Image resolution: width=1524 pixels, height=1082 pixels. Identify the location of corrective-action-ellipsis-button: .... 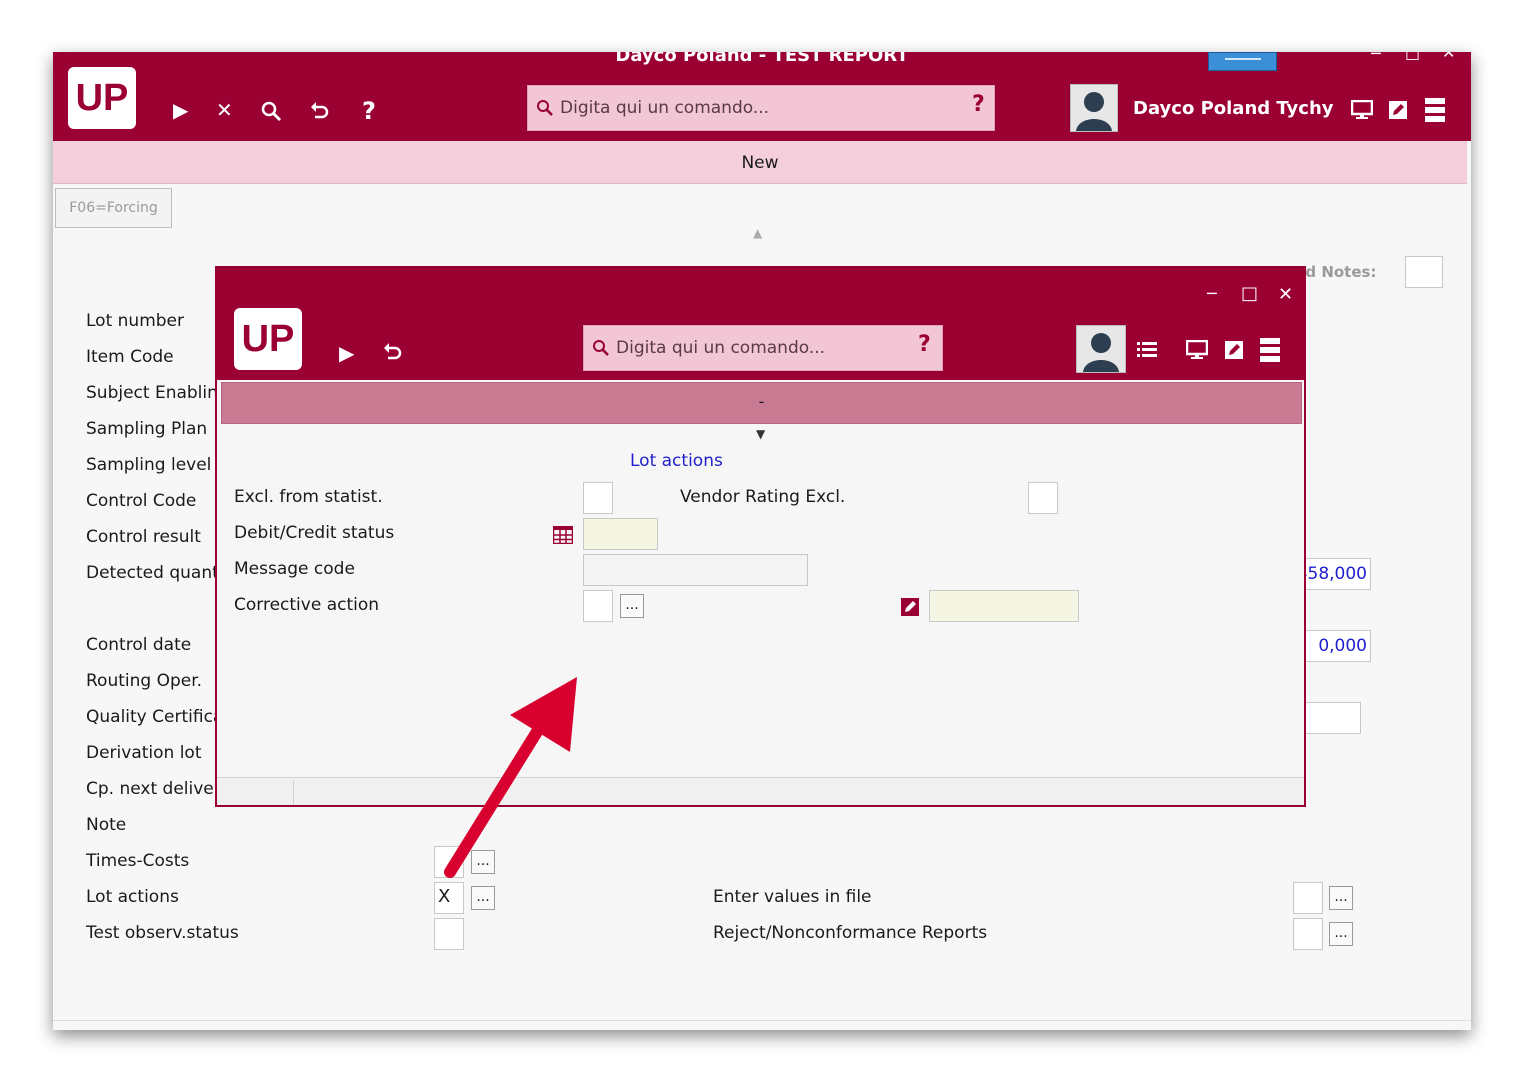
(632, 606).